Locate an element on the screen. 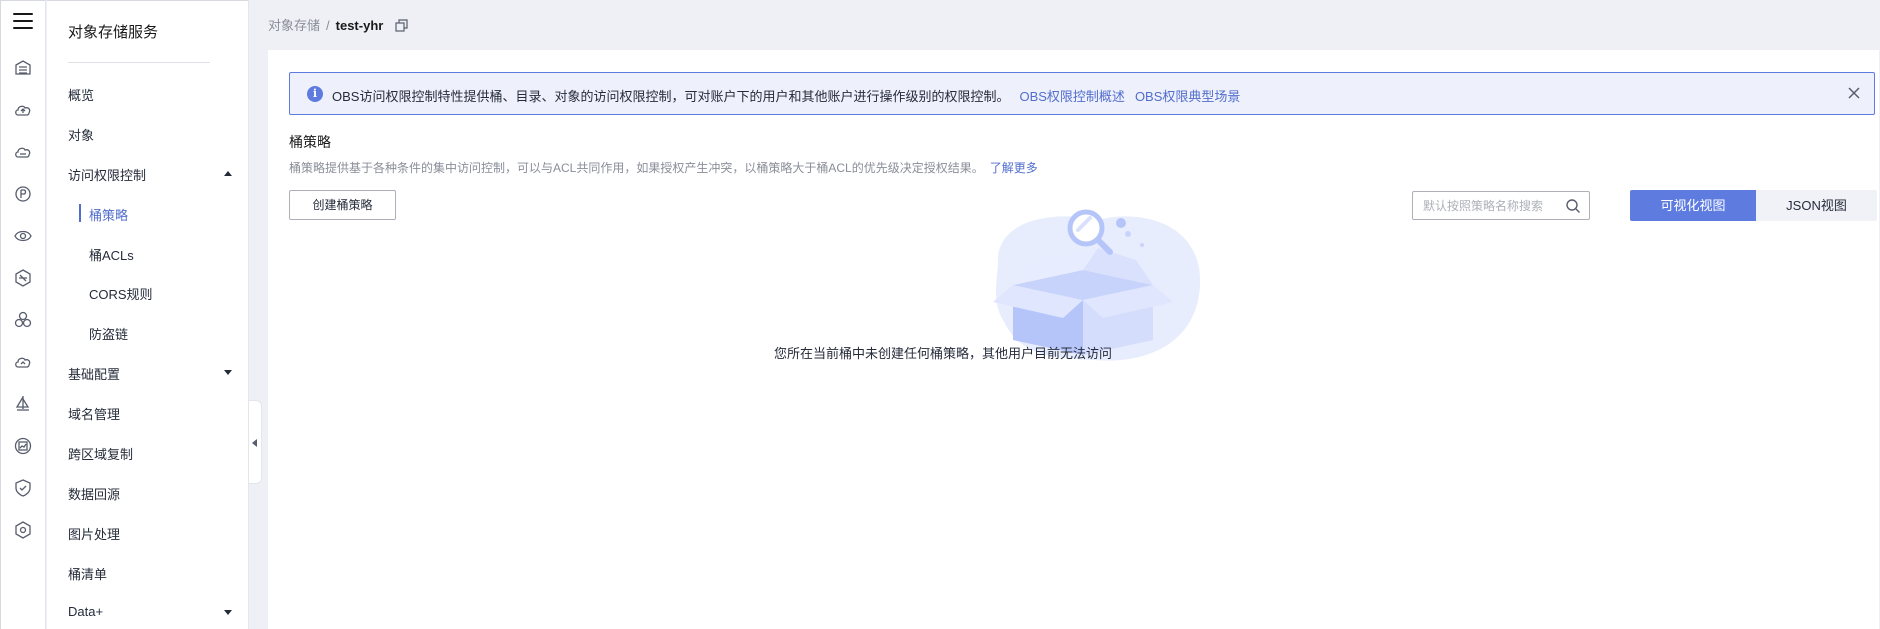  sidebar-item-cors: CORS规则 is located at coordinates (121, 293).